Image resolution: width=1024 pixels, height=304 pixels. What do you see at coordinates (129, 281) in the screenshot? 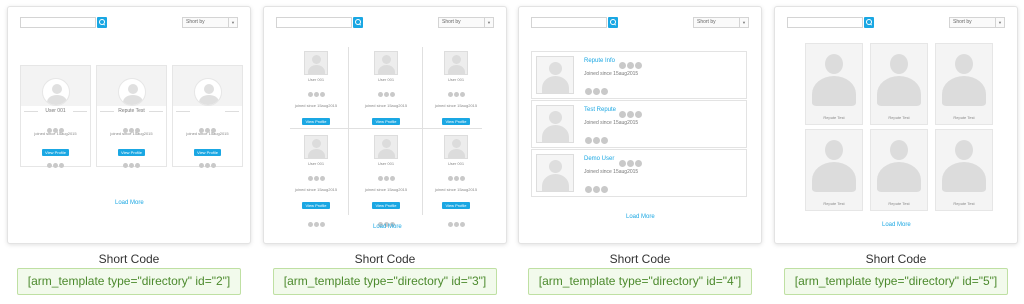
I see `shortcode-box: [arm_template type="directory" id="2"]` at bounding box center [129, 281].